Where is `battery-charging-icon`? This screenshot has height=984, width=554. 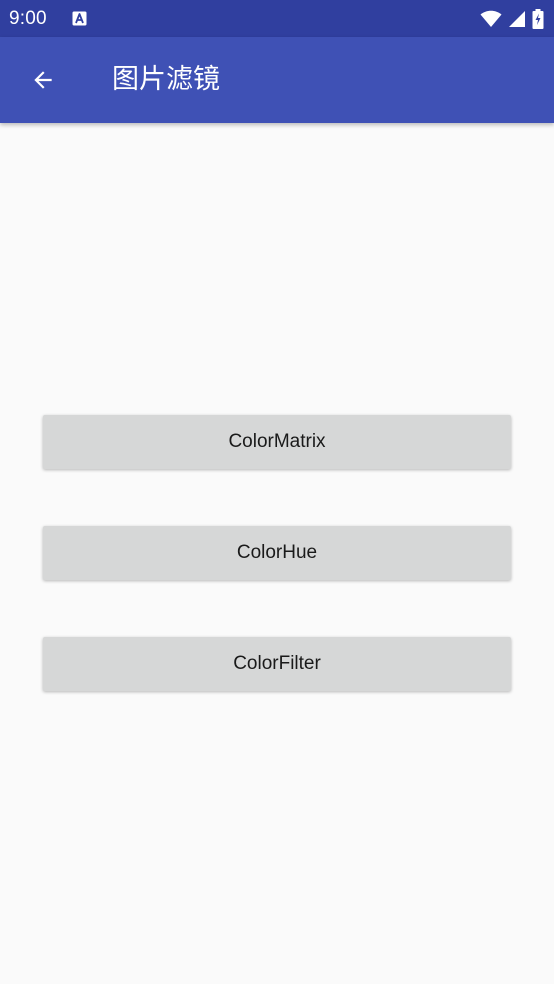
battery-charging-icon is located at coordinates (538, 19).